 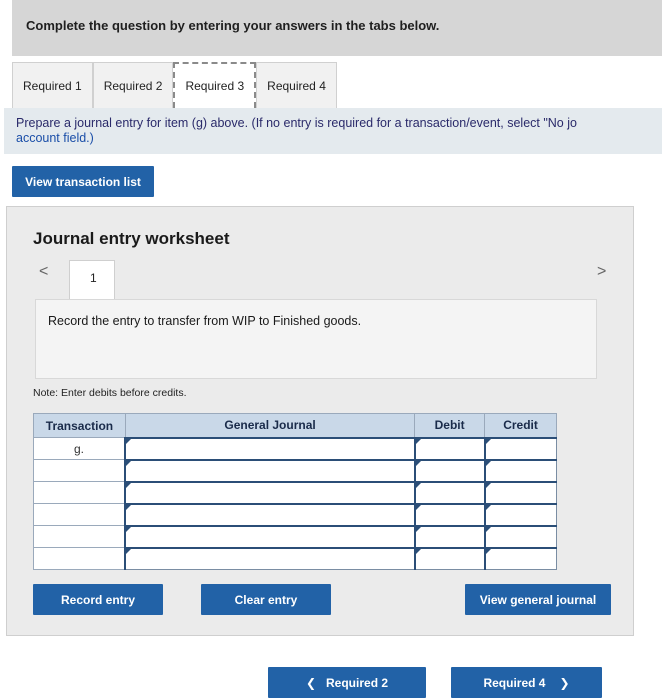 I want to click on next-required-button: Required 4 ❯, so click(x=526, y=682).